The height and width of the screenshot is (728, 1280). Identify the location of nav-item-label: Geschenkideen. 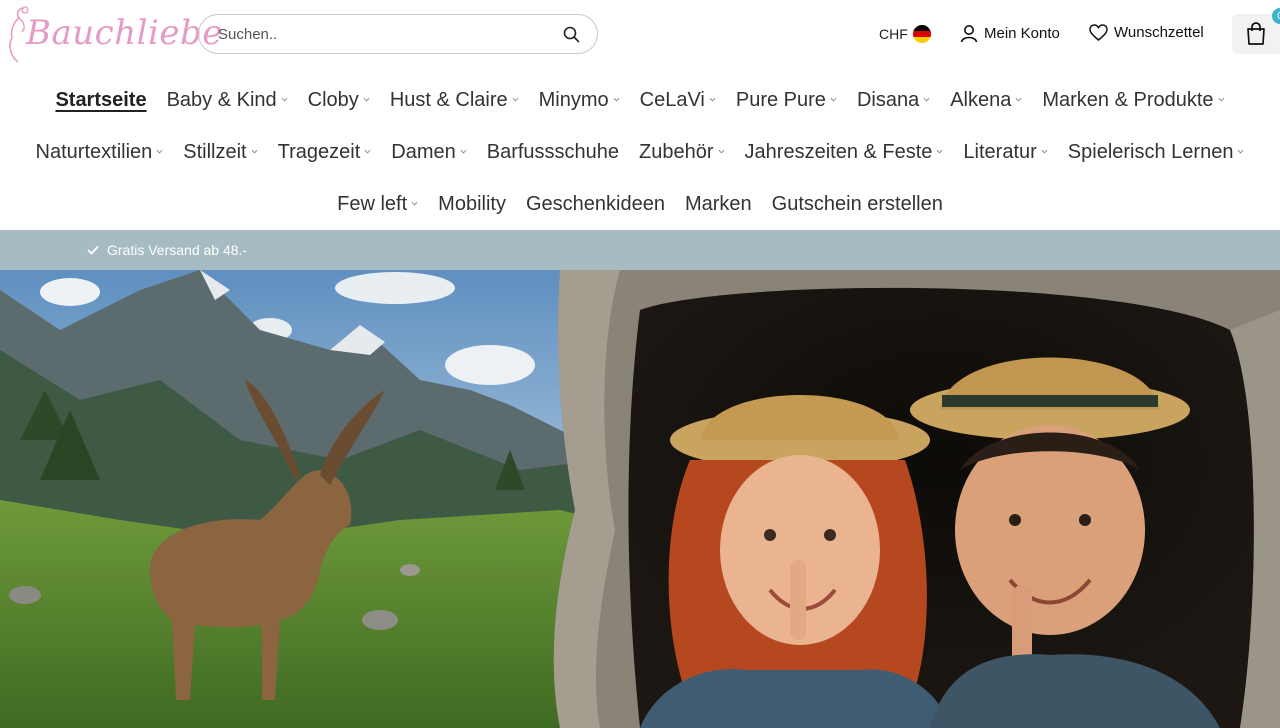
(595, 203).